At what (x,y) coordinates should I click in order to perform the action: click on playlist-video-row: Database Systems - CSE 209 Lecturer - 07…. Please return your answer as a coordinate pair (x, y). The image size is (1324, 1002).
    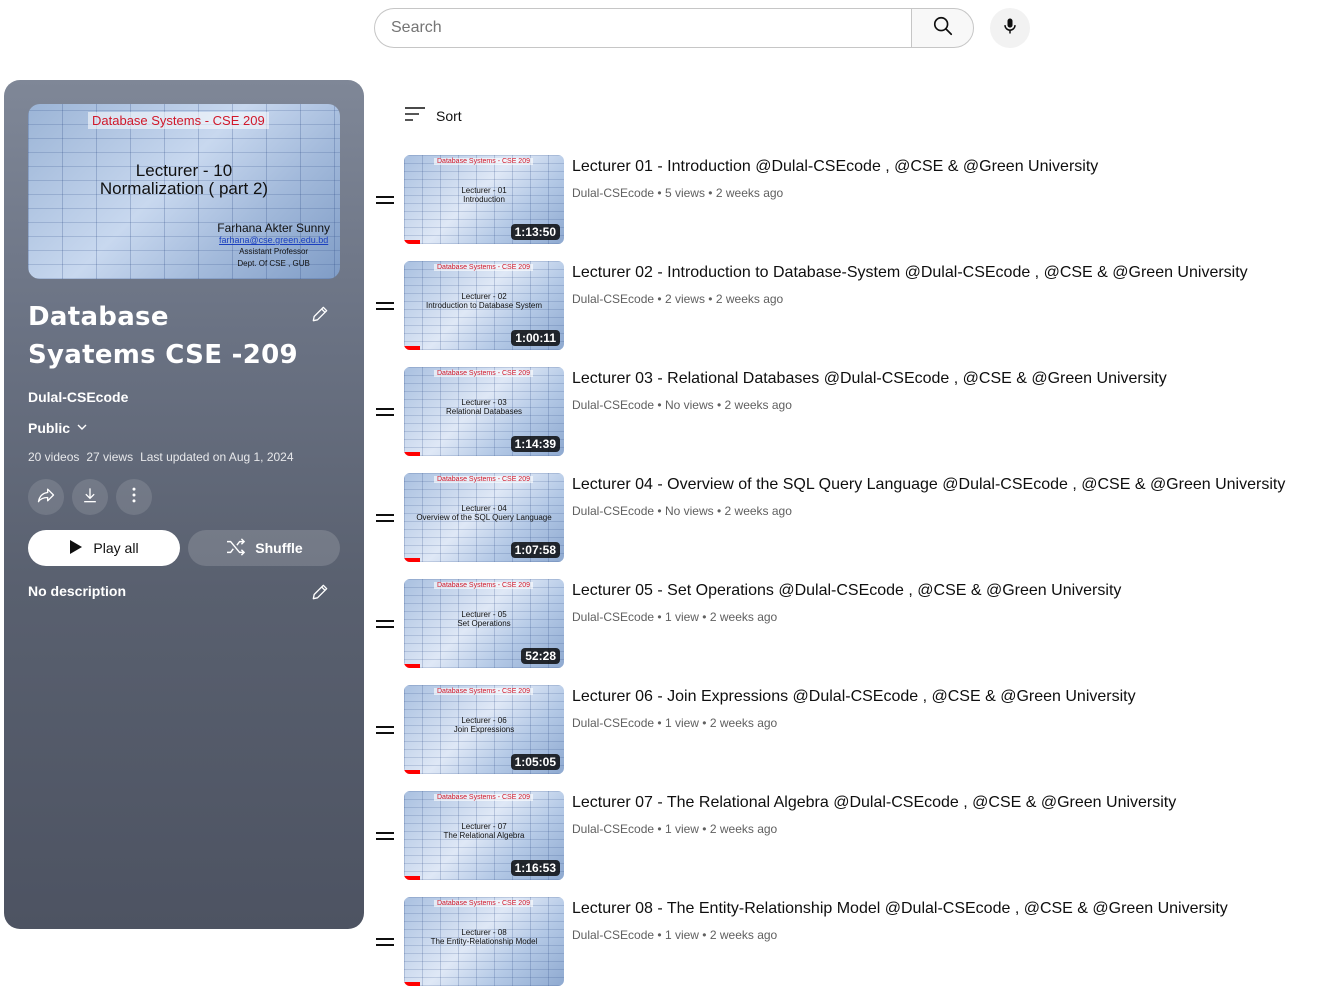
    Looking at the image, I should click on (842, 843).